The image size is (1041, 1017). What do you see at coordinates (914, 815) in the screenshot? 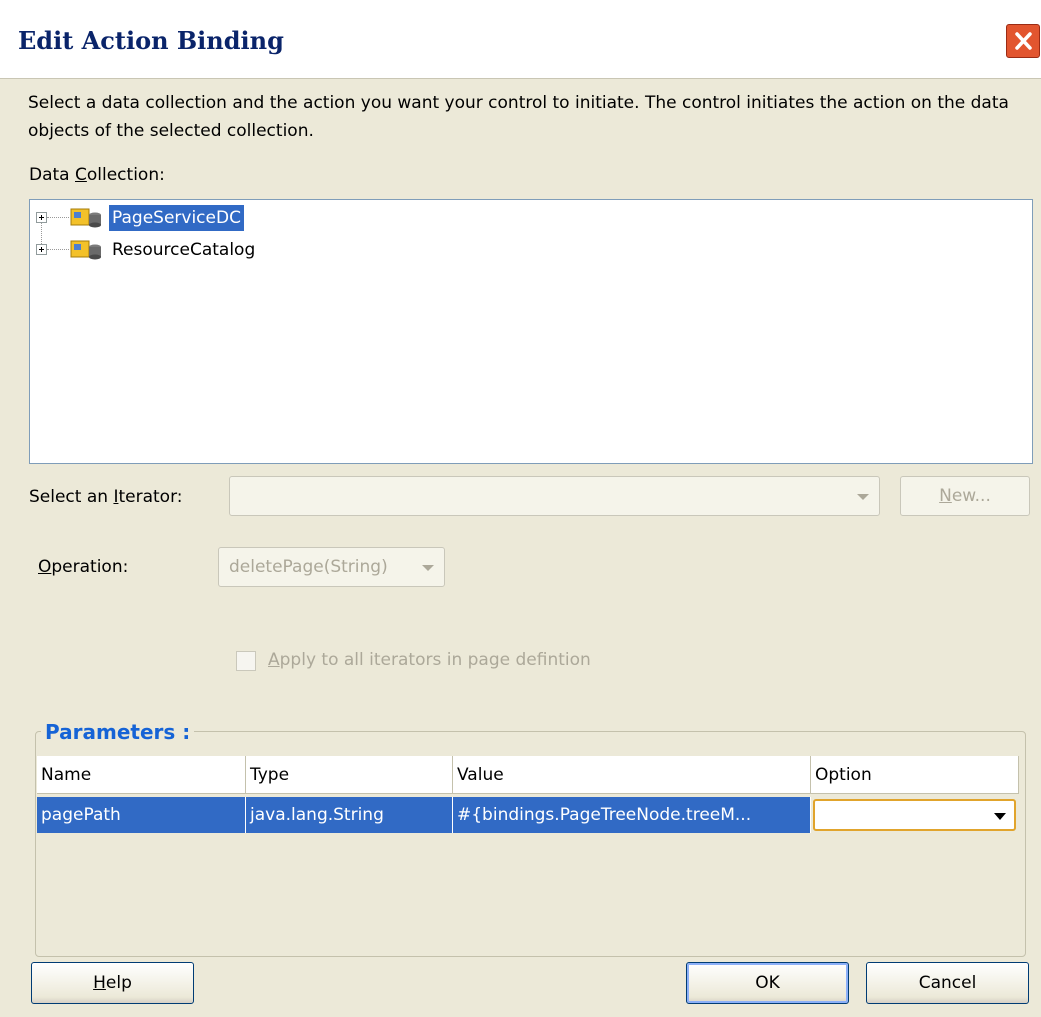
I see `option-select` at bounding box center [914, 815].